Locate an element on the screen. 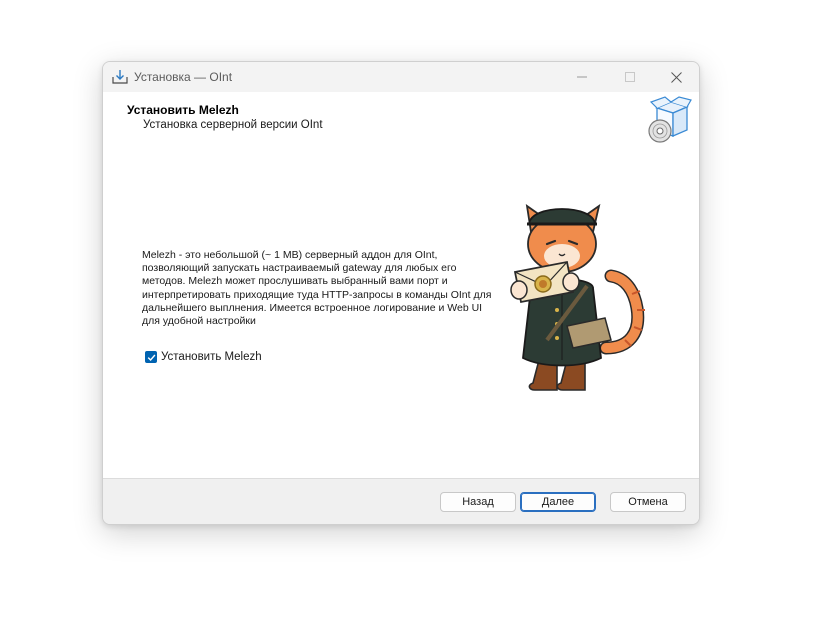  button-bar: Назад Далее Отмена is located at coordinates (401, 501).